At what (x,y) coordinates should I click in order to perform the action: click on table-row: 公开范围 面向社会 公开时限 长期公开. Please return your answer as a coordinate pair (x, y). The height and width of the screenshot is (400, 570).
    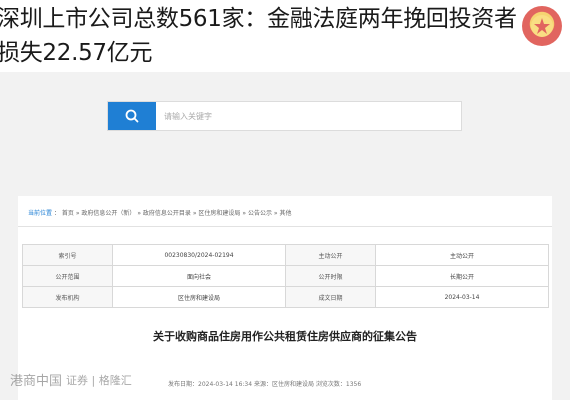
    Looking at the image, I should click on (285, 276).